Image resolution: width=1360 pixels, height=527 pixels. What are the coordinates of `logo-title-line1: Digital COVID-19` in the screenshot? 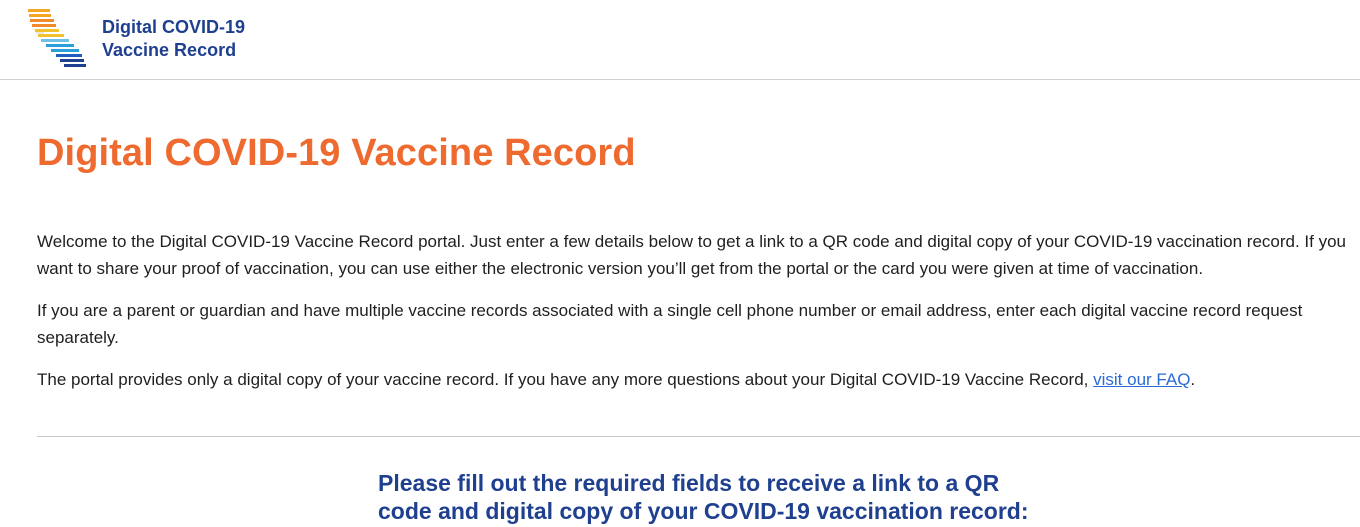 It's located at (174, 27).